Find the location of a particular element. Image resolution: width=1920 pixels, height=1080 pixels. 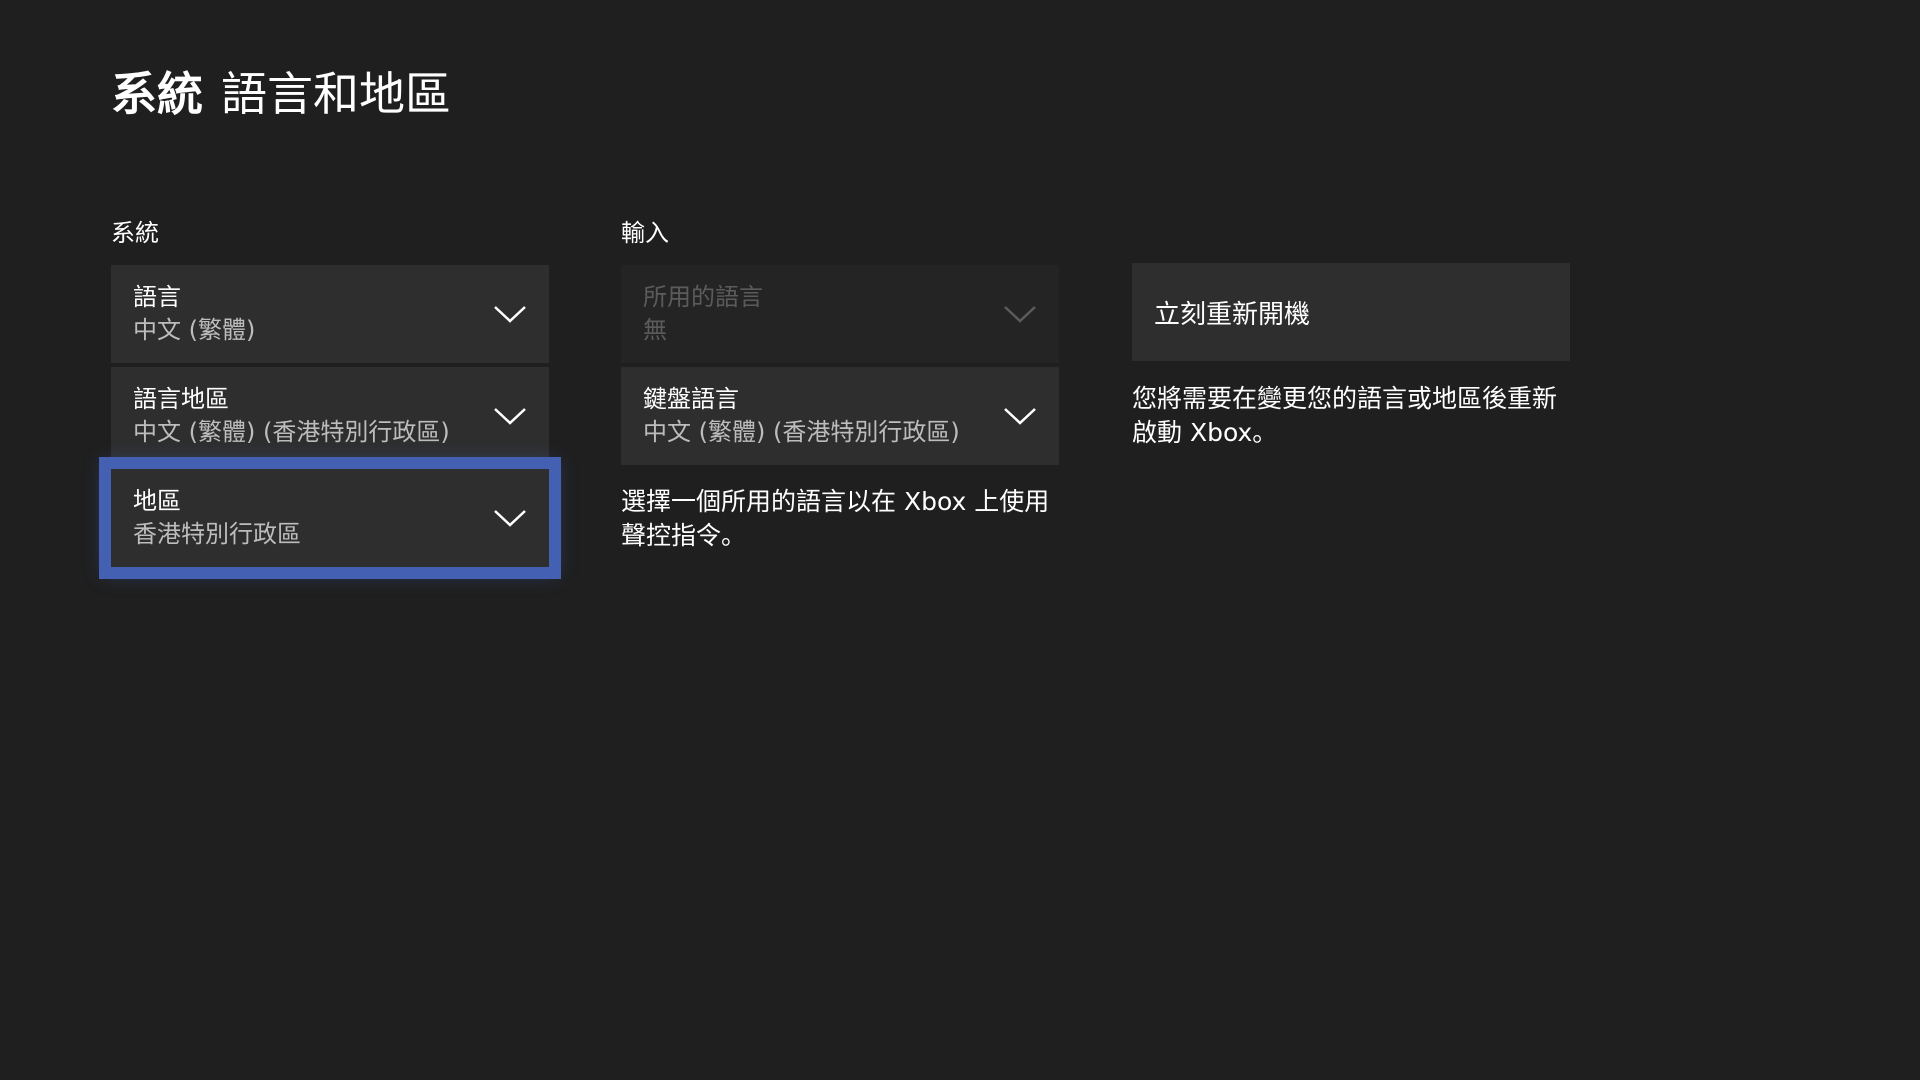

dropdown-label: 所用的語言 is located at coordinates (703, 297).